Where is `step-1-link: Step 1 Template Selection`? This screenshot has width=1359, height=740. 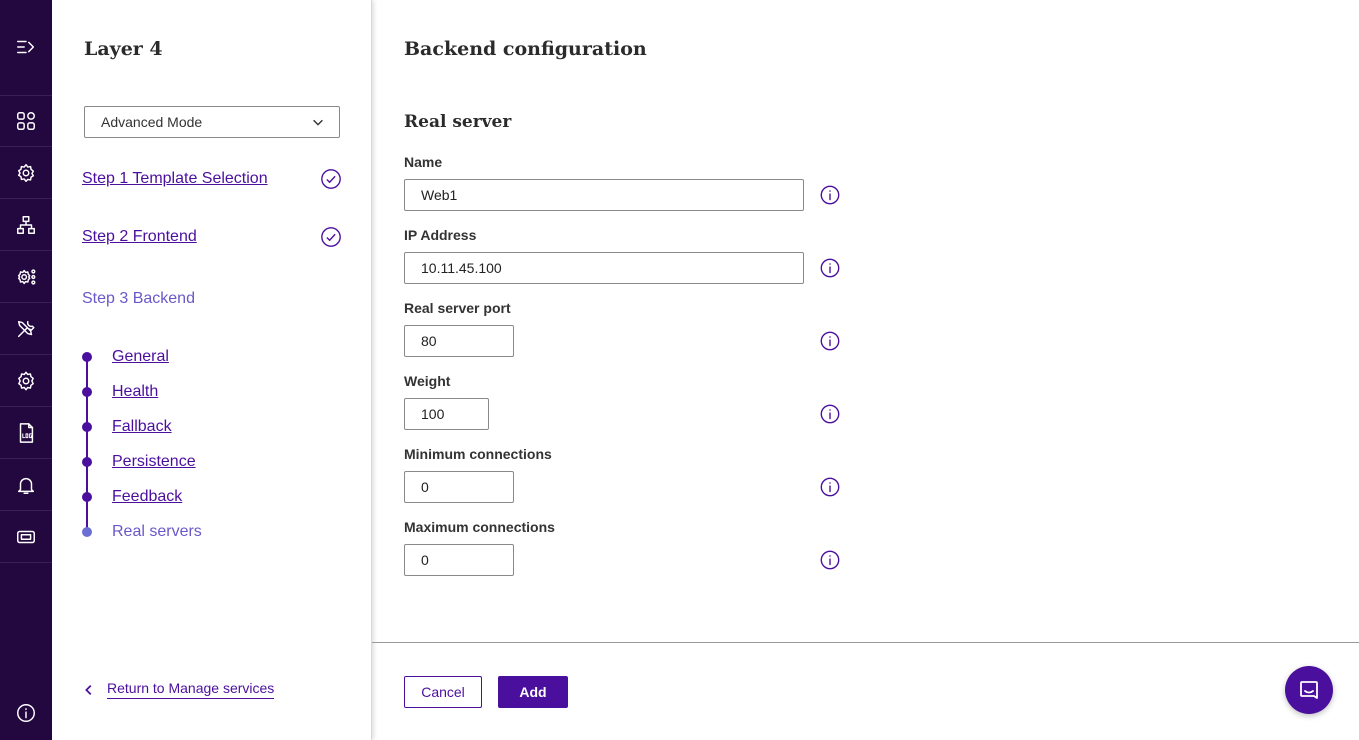 step-1-link: Step 1 Template Selection is located at coordinates (175, 179).